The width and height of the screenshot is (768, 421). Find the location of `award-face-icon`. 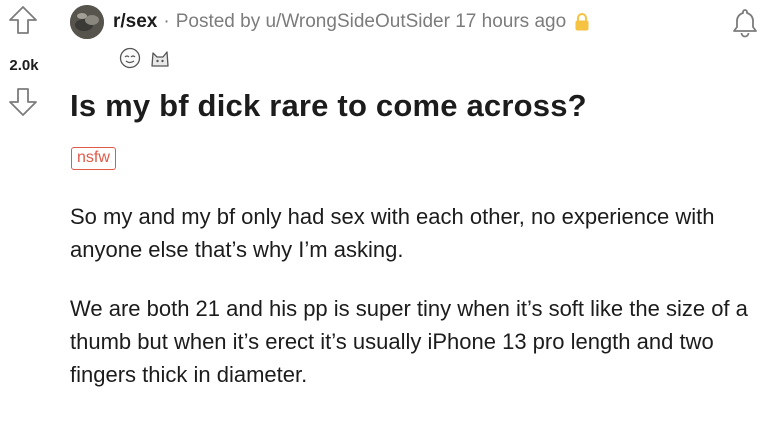

award-face-icon is located at coordinates (130, 58).